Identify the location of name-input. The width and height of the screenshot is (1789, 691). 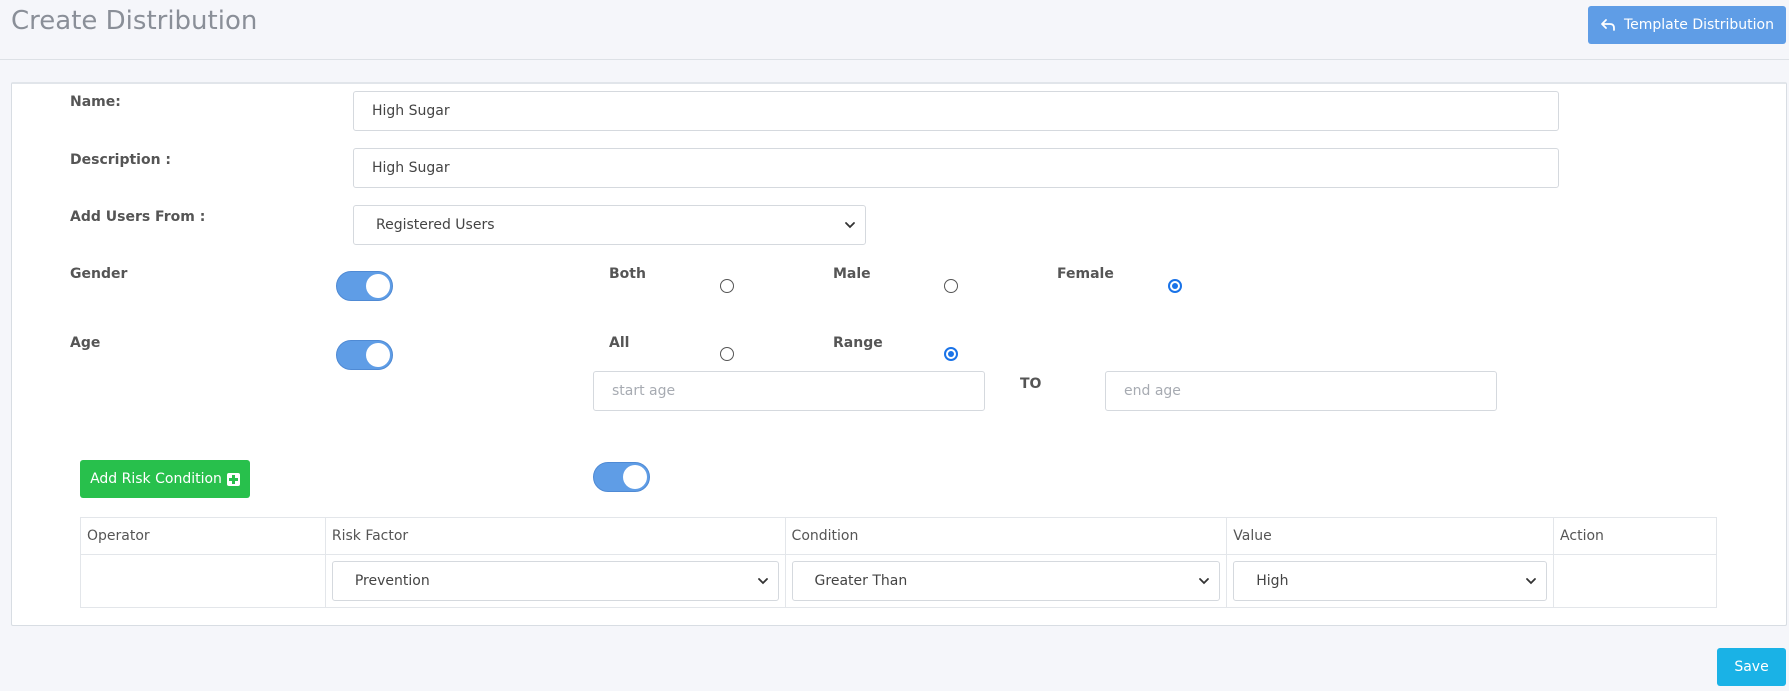
(956, 111).